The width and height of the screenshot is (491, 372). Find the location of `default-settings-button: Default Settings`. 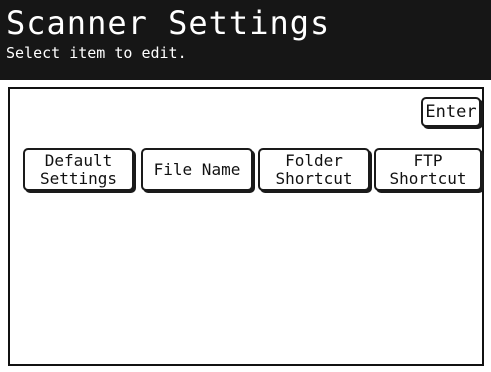

default-settings-button: Default Settings is located at coordinates (78, 169).